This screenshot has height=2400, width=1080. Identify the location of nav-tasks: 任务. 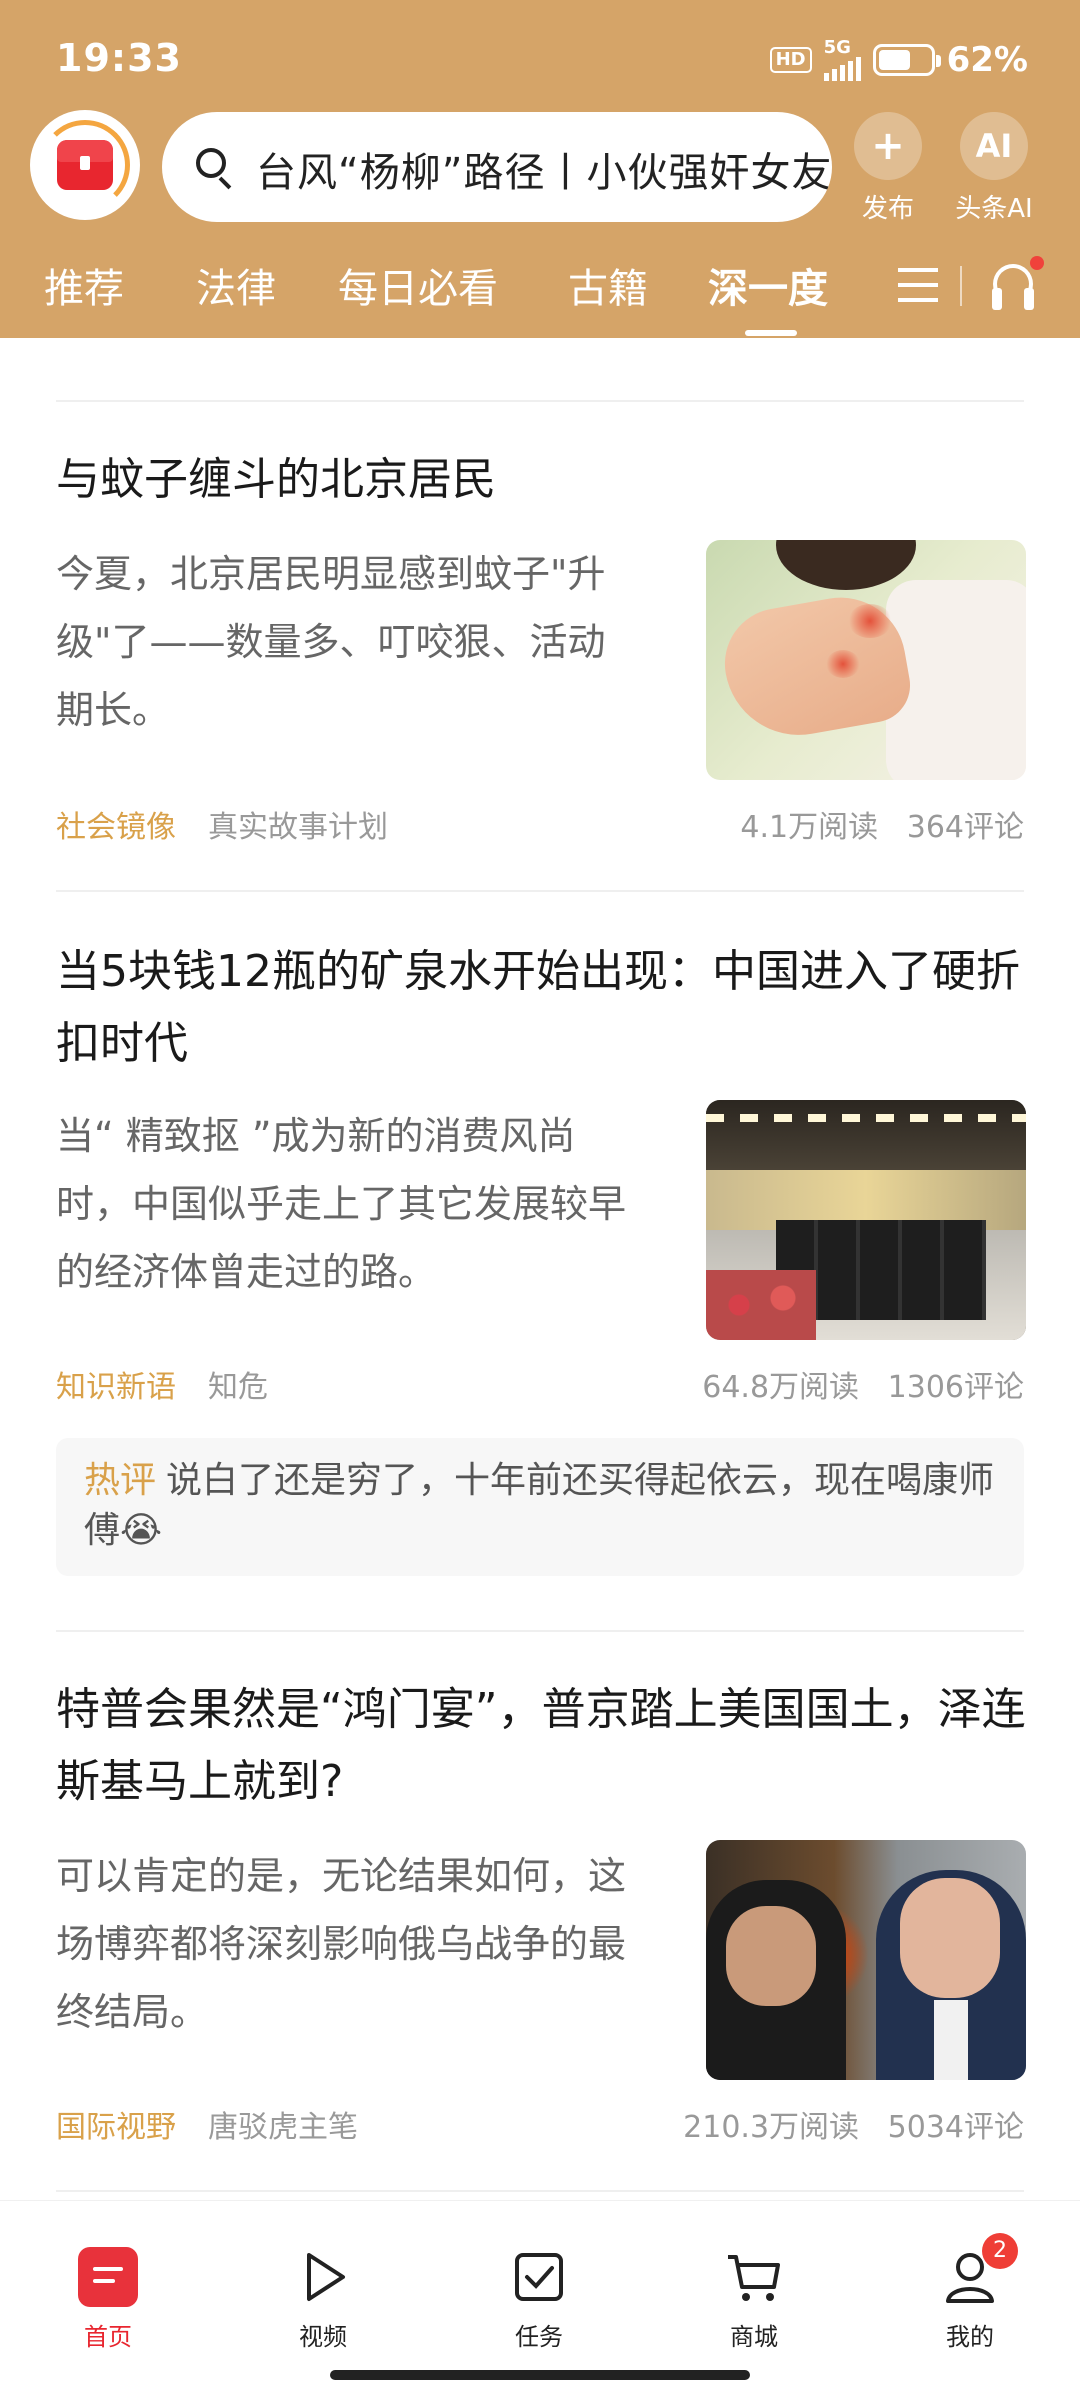
(539, 2299).